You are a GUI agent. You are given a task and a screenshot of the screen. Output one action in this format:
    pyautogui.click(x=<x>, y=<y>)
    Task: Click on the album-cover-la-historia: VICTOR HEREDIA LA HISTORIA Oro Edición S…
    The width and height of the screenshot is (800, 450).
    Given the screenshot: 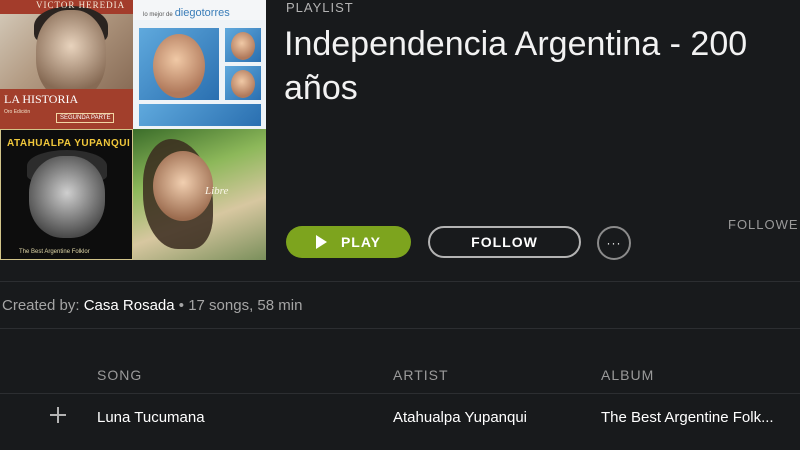 What is the action you would take?
    pyautogui.click(x=66, y=64)
    